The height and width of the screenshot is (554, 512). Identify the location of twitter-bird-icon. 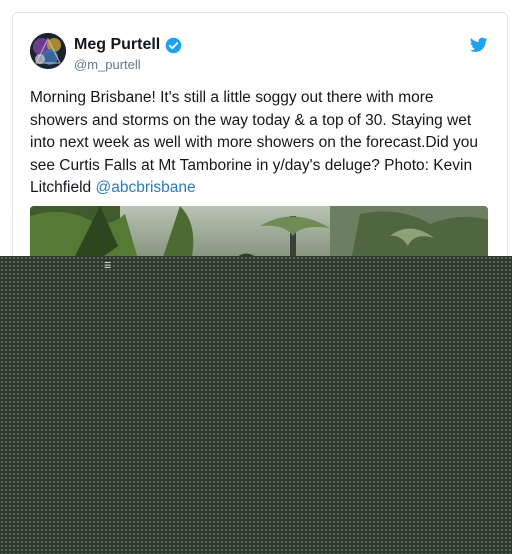
(478, 45).